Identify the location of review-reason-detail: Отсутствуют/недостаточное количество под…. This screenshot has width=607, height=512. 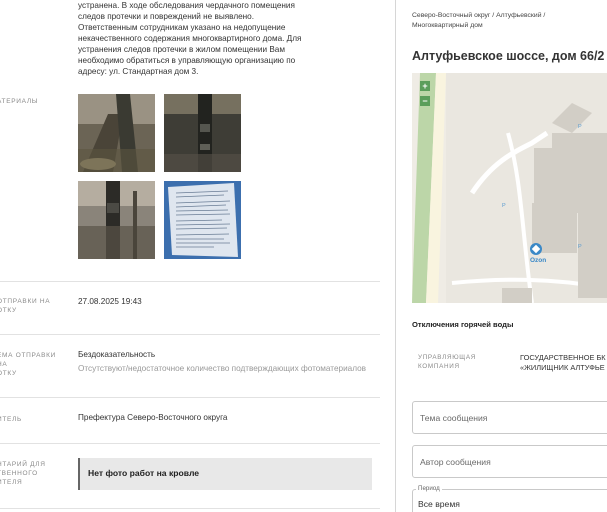
(222, 368).